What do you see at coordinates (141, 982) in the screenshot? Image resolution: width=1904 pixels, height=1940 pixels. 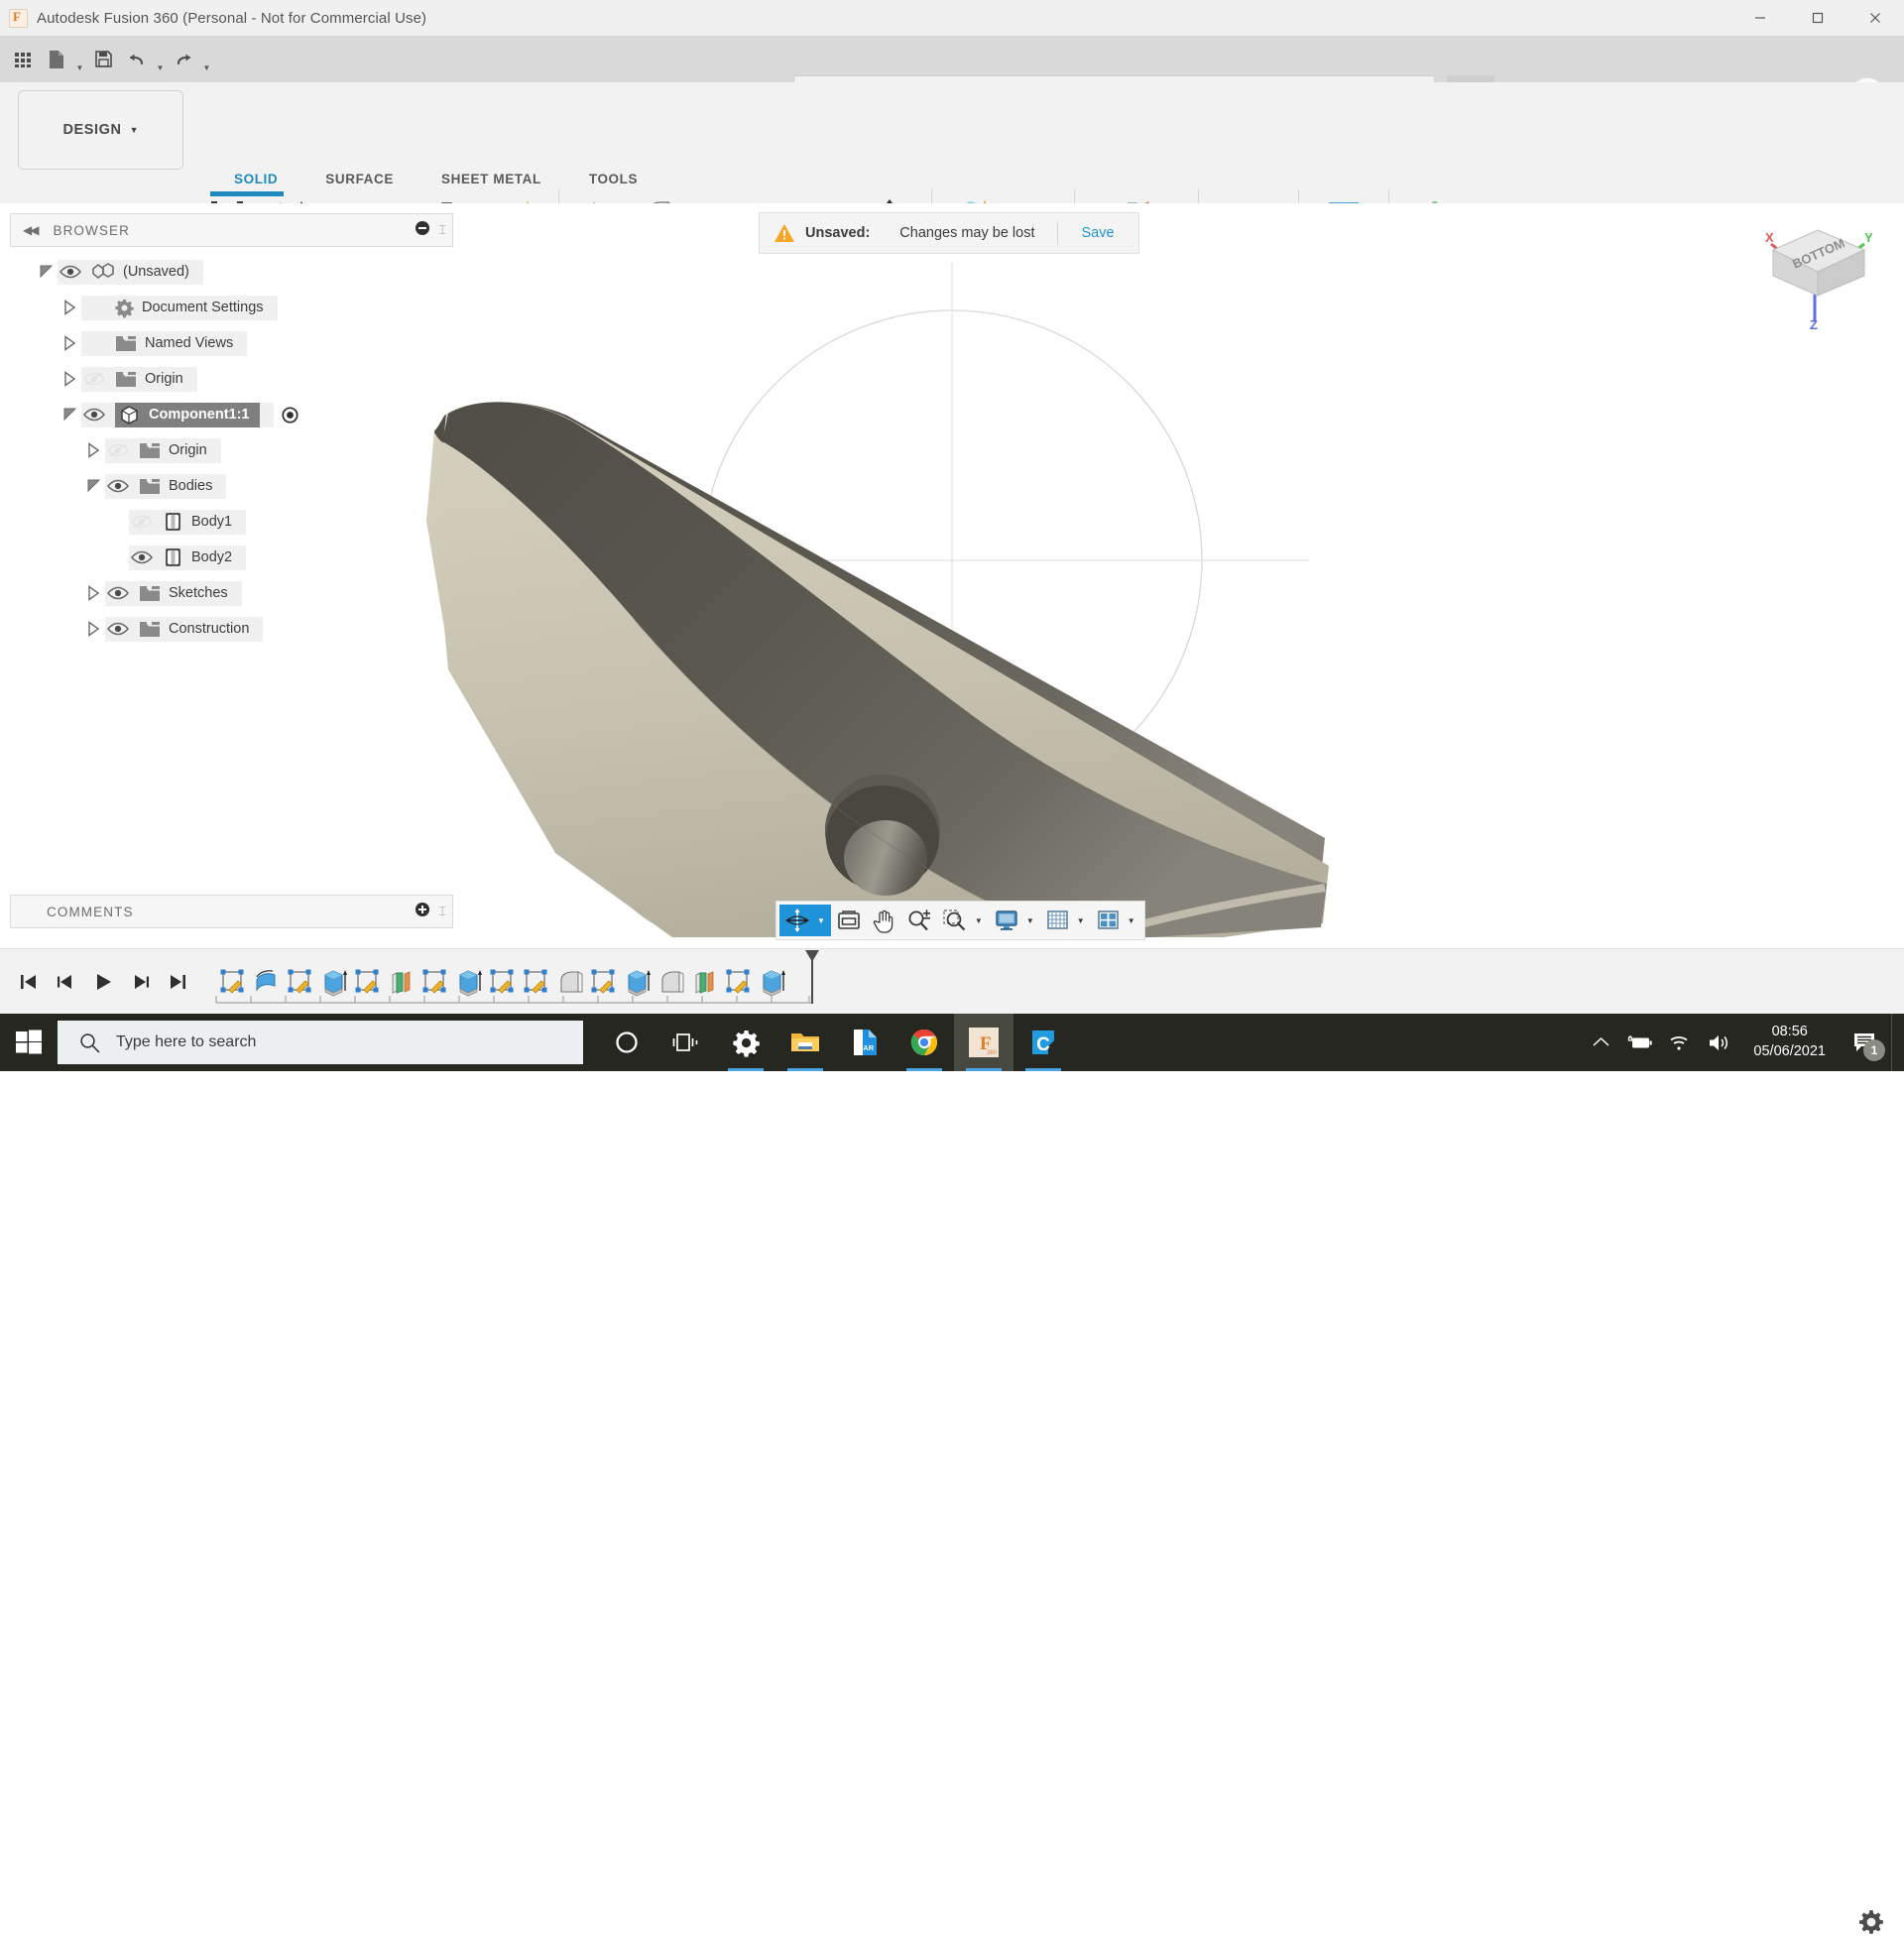 I see `timeline-step-forward` at bounding box center [141, 982].